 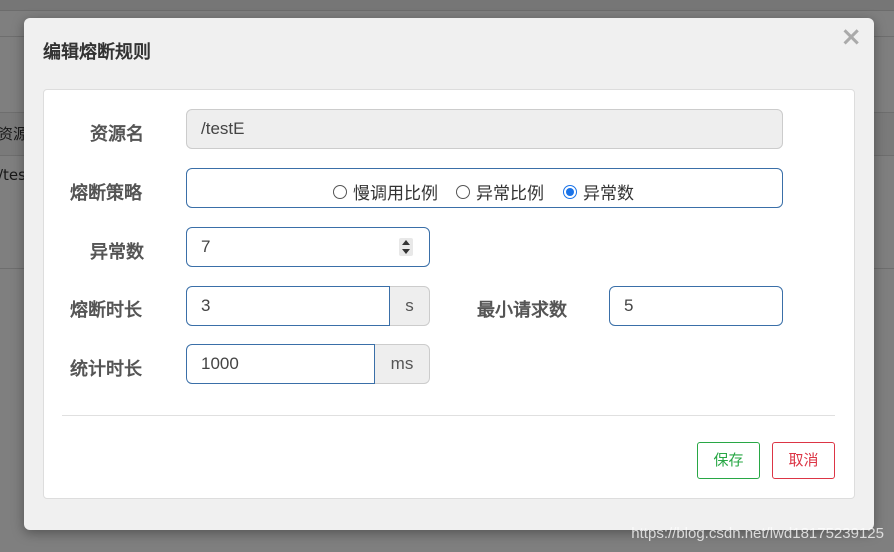 What do you see at coordinates (406, 251) in the screenshot?
I see `spinner-down-icon` at bounding box center [406, 251].